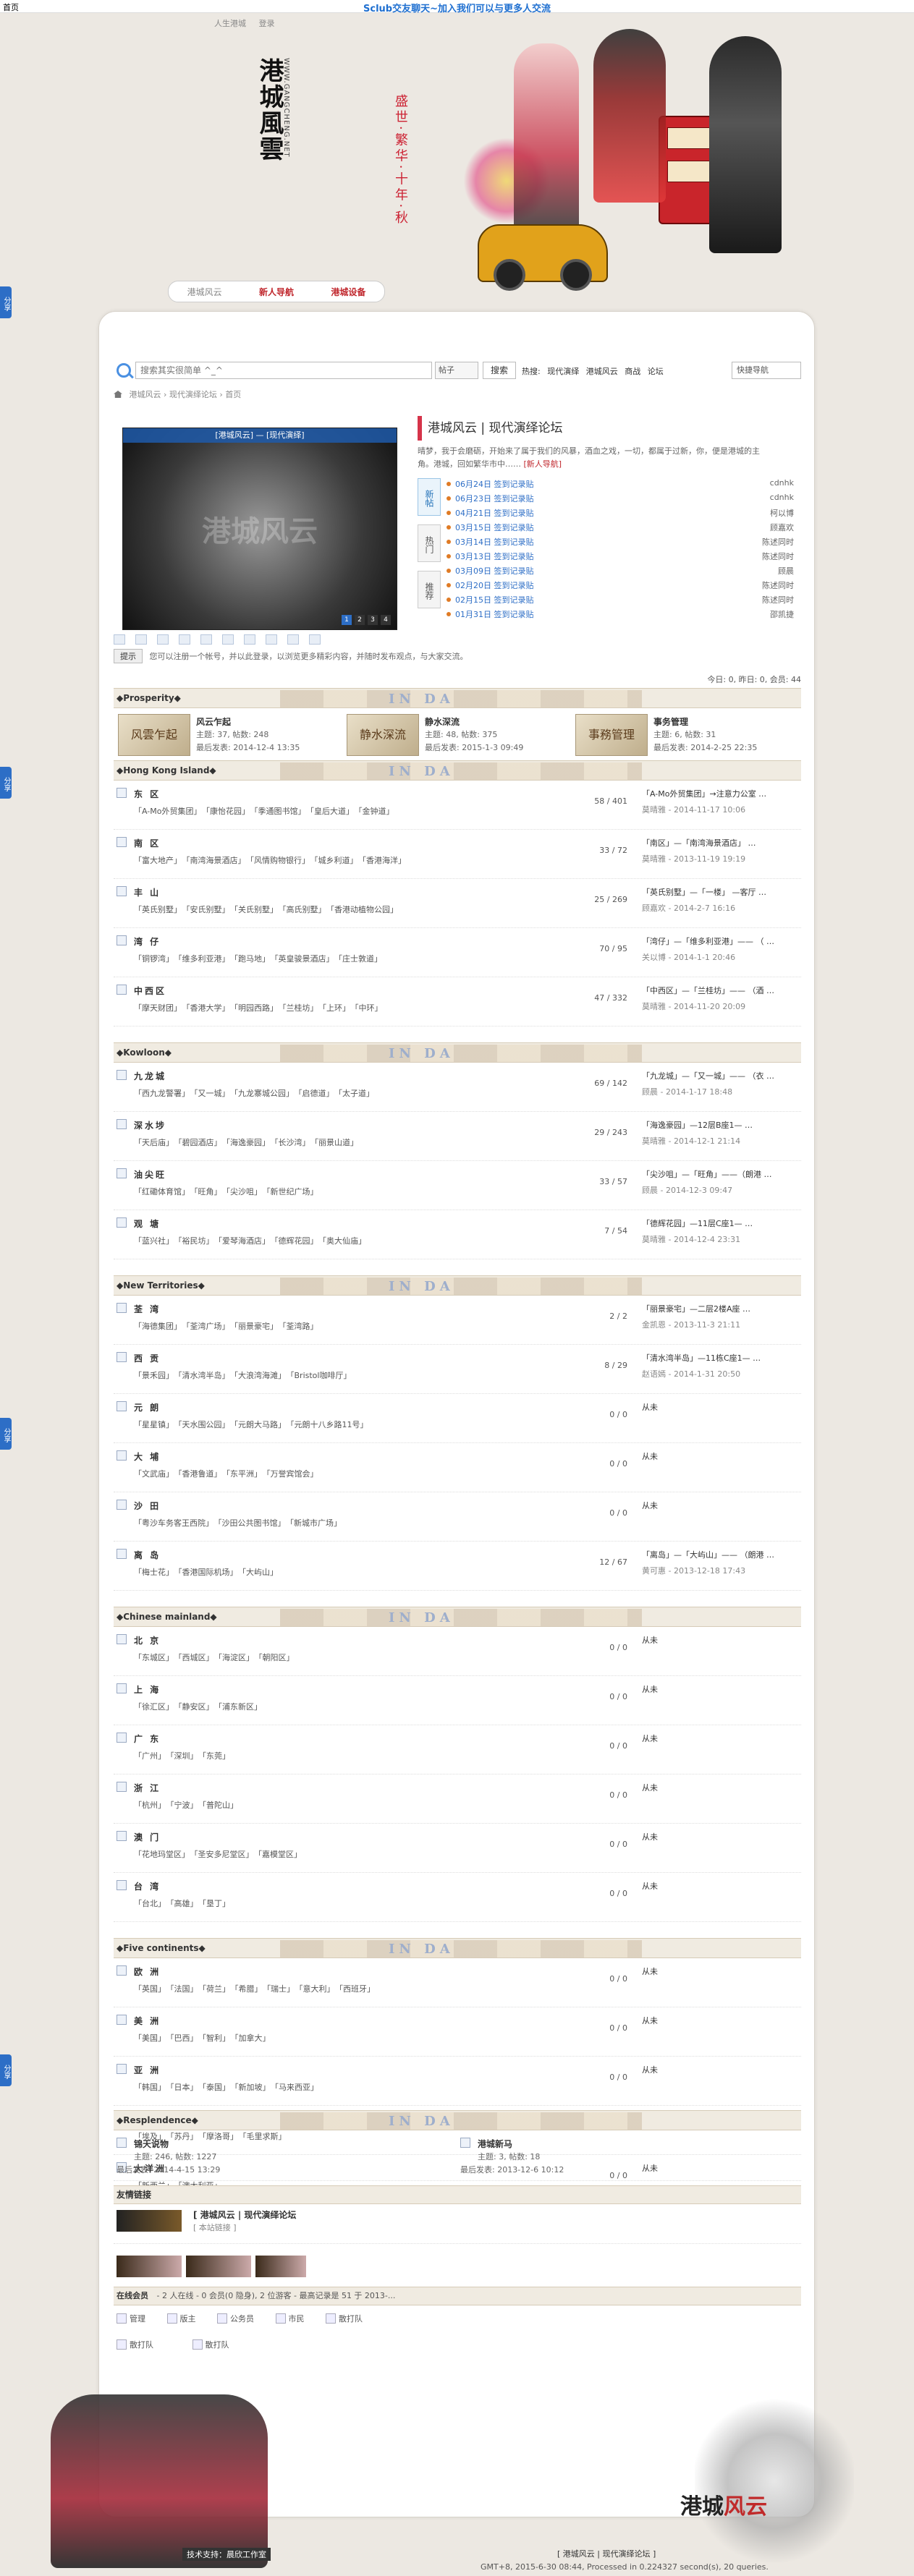  What do you see at coordinates (248, 747) in the screenshot?
I see `forum-last-post: 最后发表: 2014-12-4 13:35` at bounding box center [248, 747].